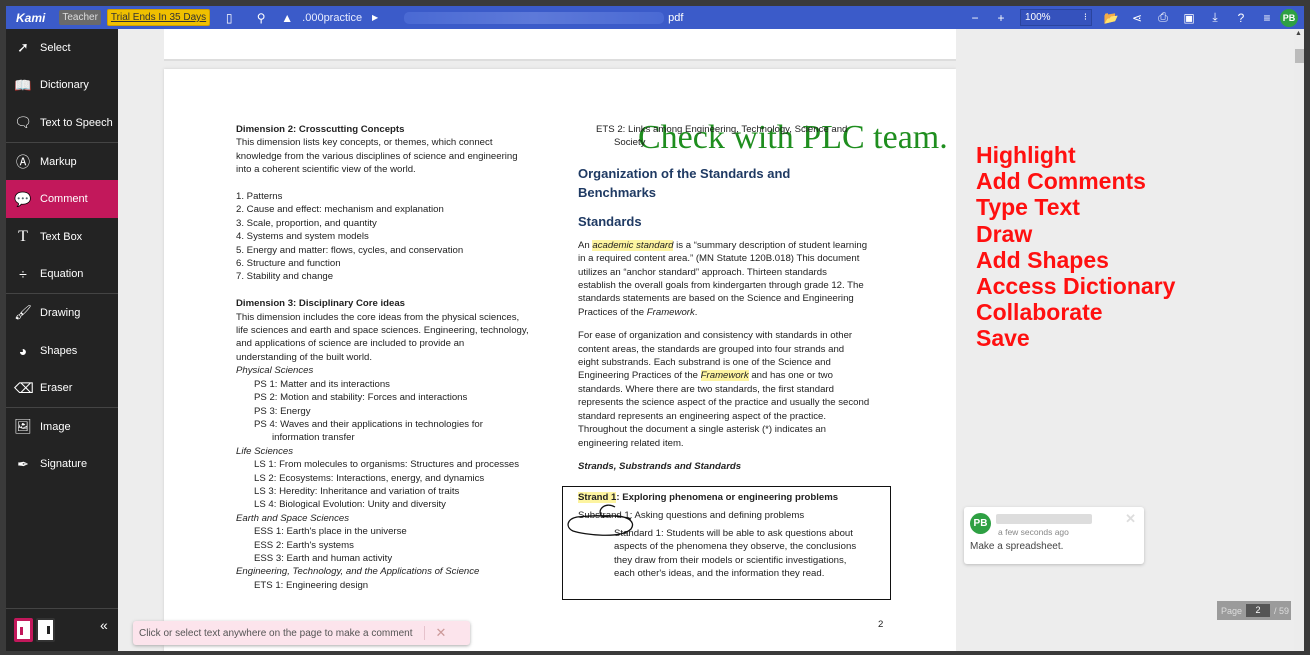 This screenshot has height=655, width=1310. What do you see at coordinates (1111, 18) in the screenshot?
I see `folder-open-icon: 📂` at bounding box center [1111, 18].